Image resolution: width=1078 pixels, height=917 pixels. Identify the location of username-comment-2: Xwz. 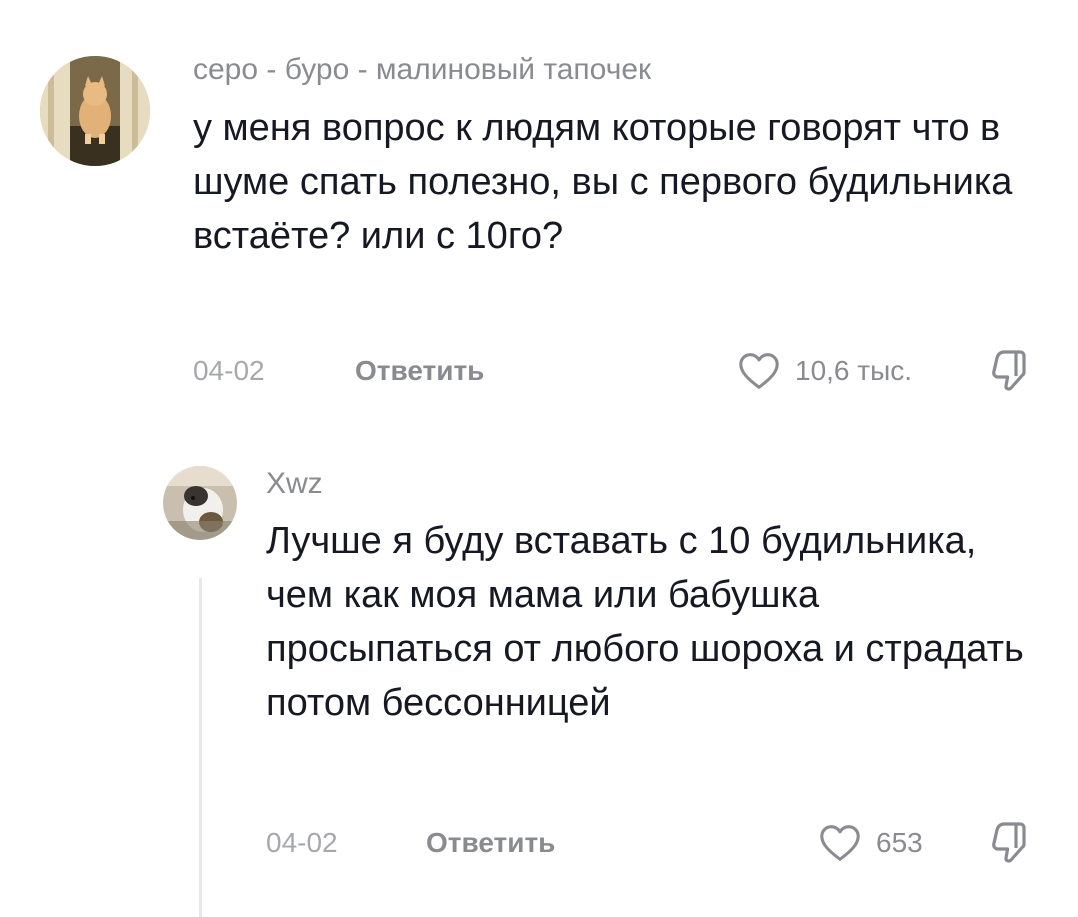
(294, 484).